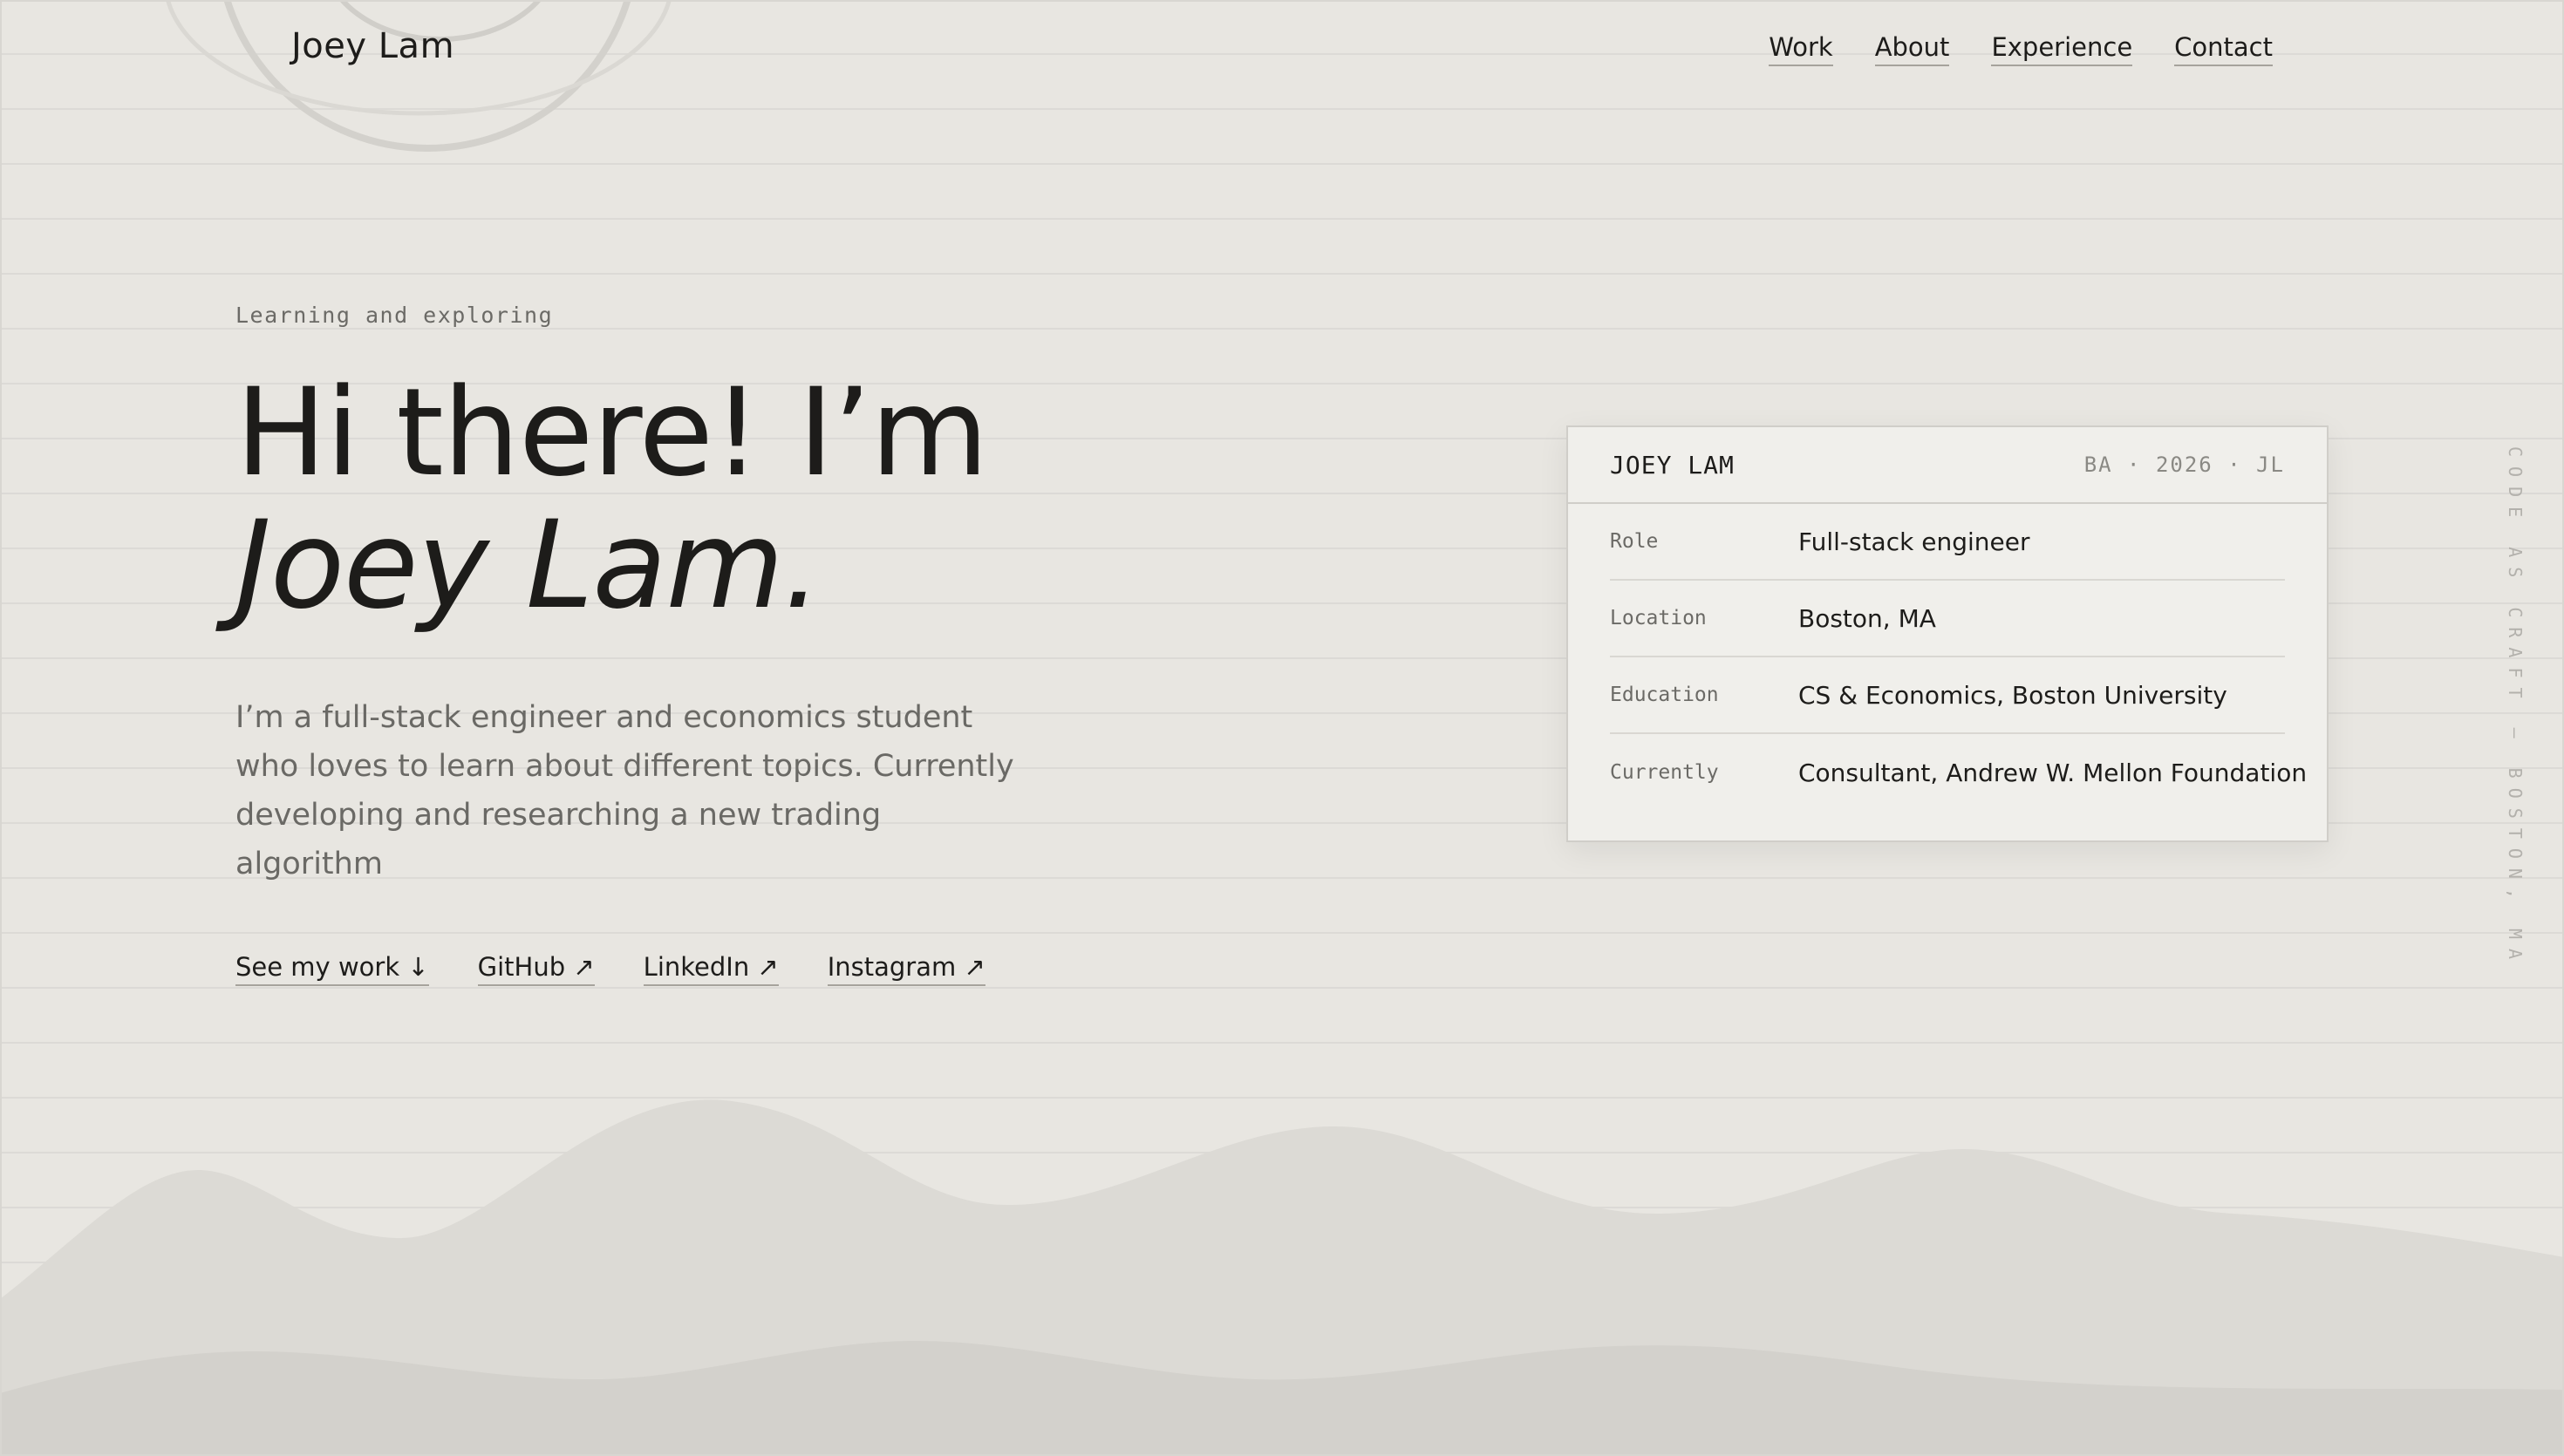 This screenshot has height=1456, width=2564. What do you see at coordinates (1947, 465) in the screenshot?
I see `profile-card-header: JOEY LAM BA · 2026 · JL` at bounding box center [1947, 465].